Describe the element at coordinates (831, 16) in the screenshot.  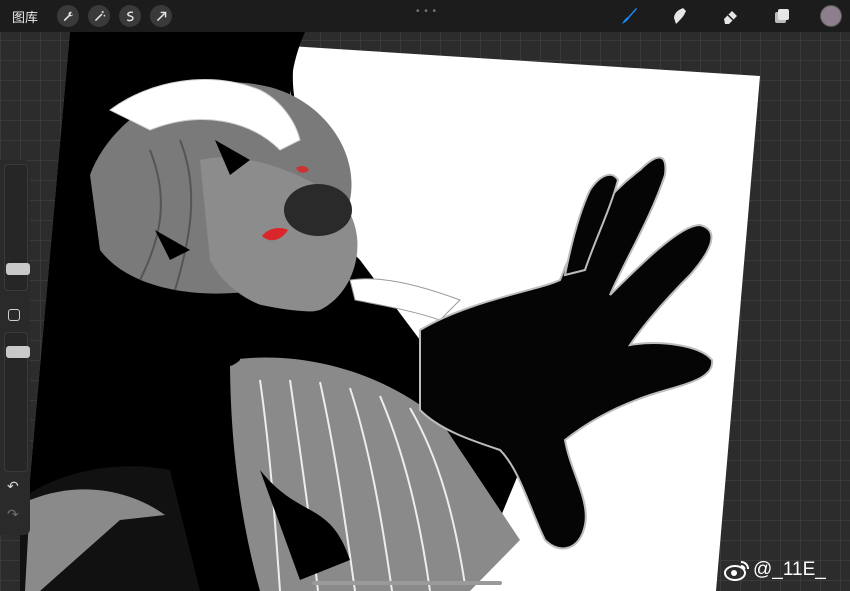
I see `color-picker-swatch` at that location.